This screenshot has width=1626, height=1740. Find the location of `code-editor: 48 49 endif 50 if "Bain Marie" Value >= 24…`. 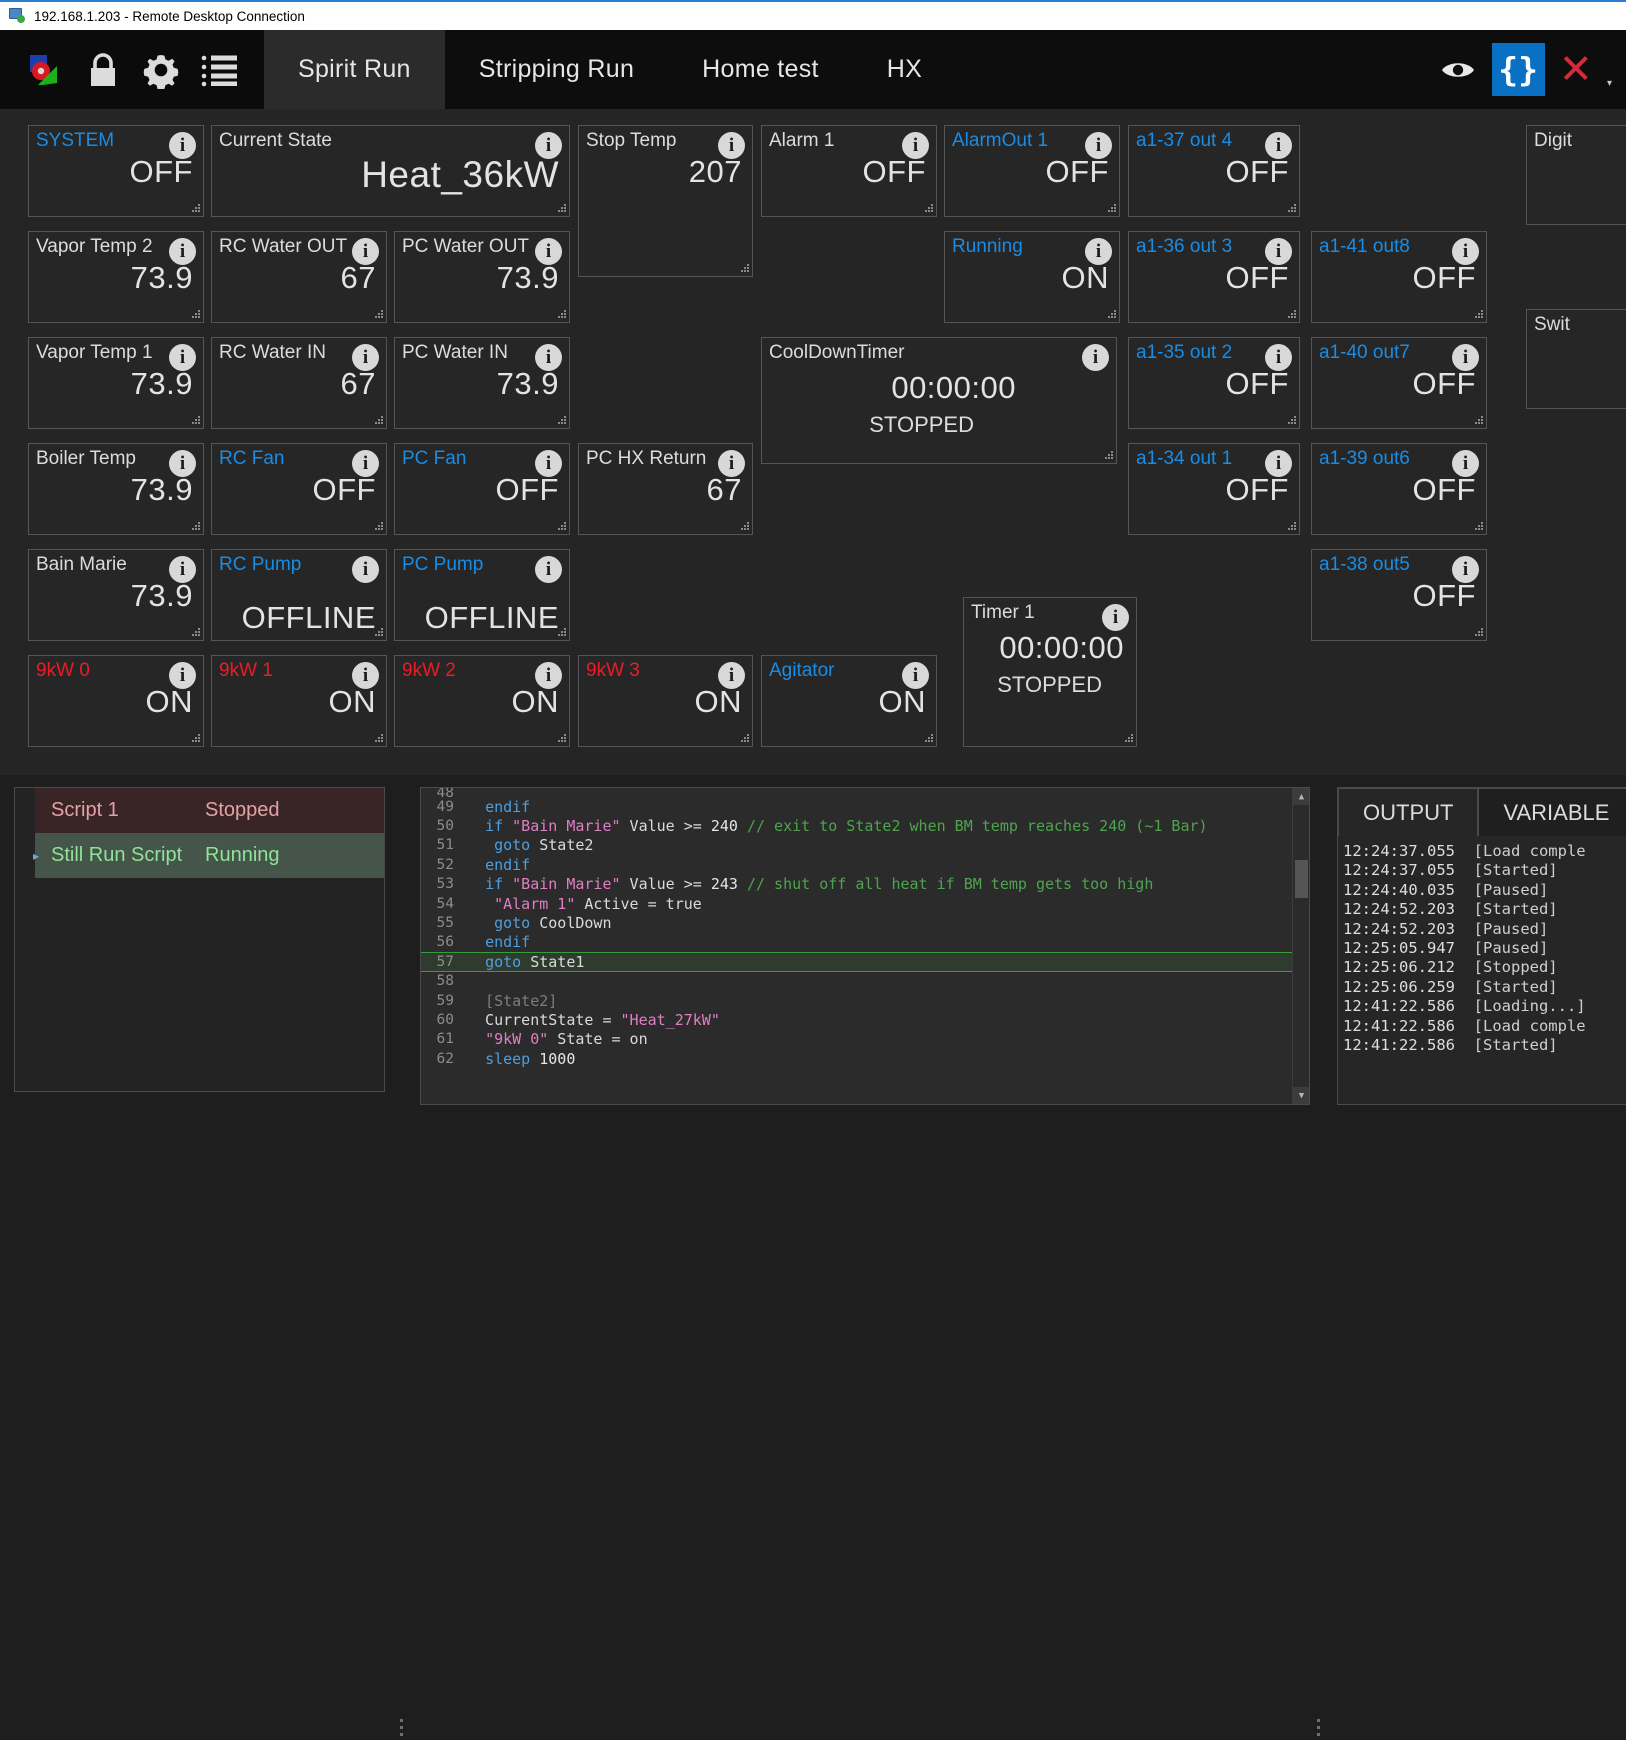

code-editor: 48 49 endif 50 if "Bain Marie" Value >= 24… is located at coordinates (865, 946).